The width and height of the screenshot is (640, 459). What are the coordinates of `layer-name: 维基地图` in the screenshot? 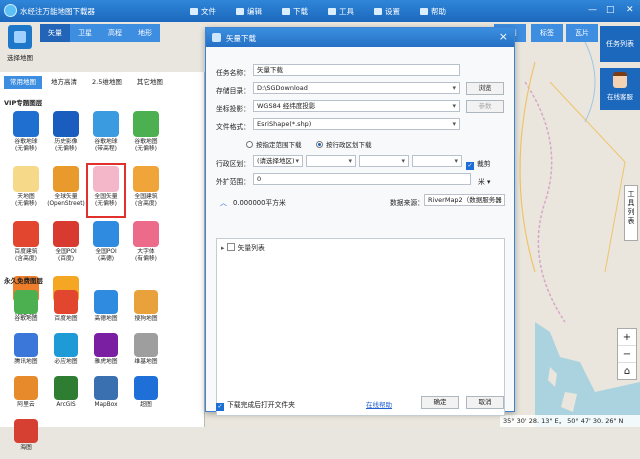 It's located at (146, 362).